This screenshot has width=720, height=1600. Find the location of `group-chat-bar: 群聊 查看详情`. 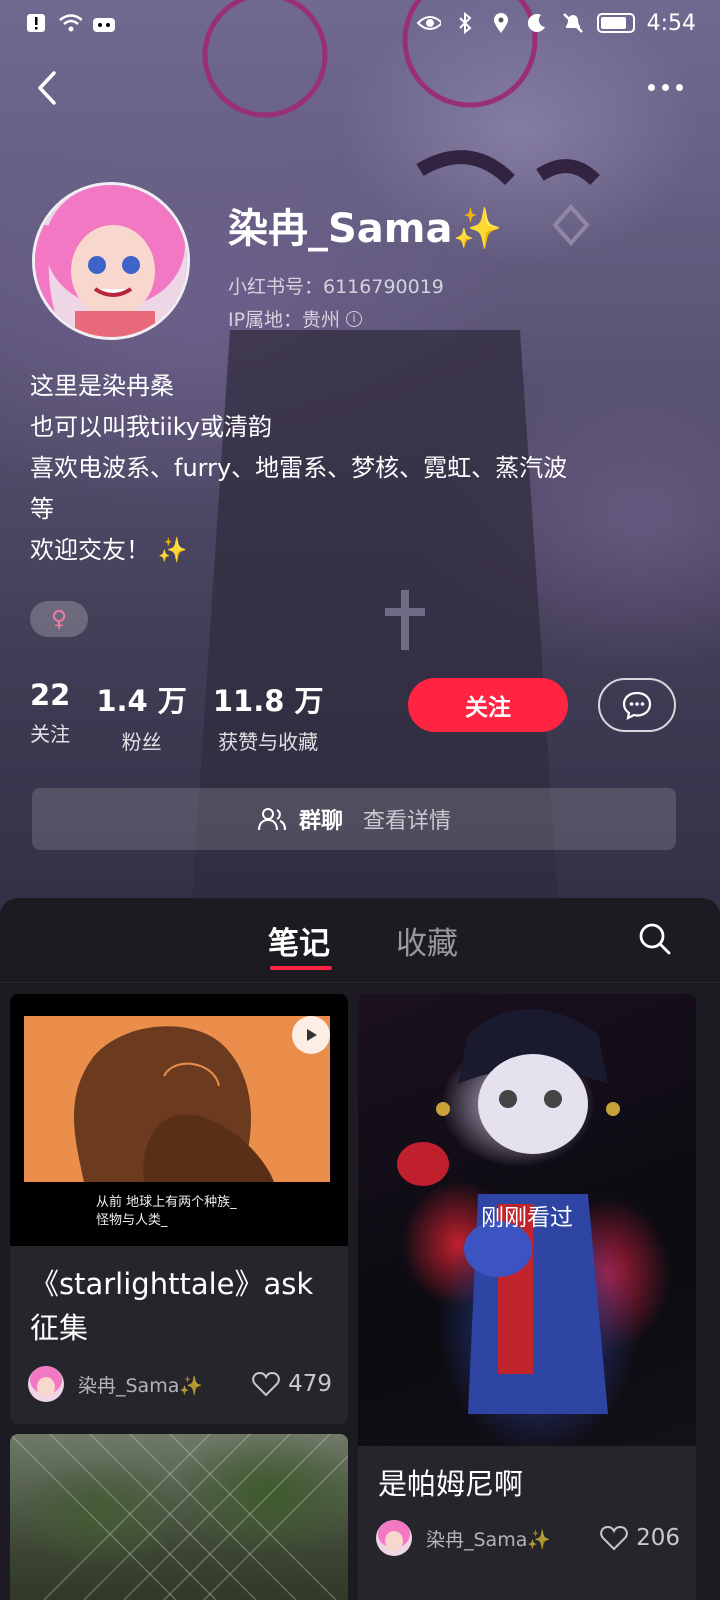

group-chat-bar: 群聊 查看详情 is located at coordinates (354, 819).